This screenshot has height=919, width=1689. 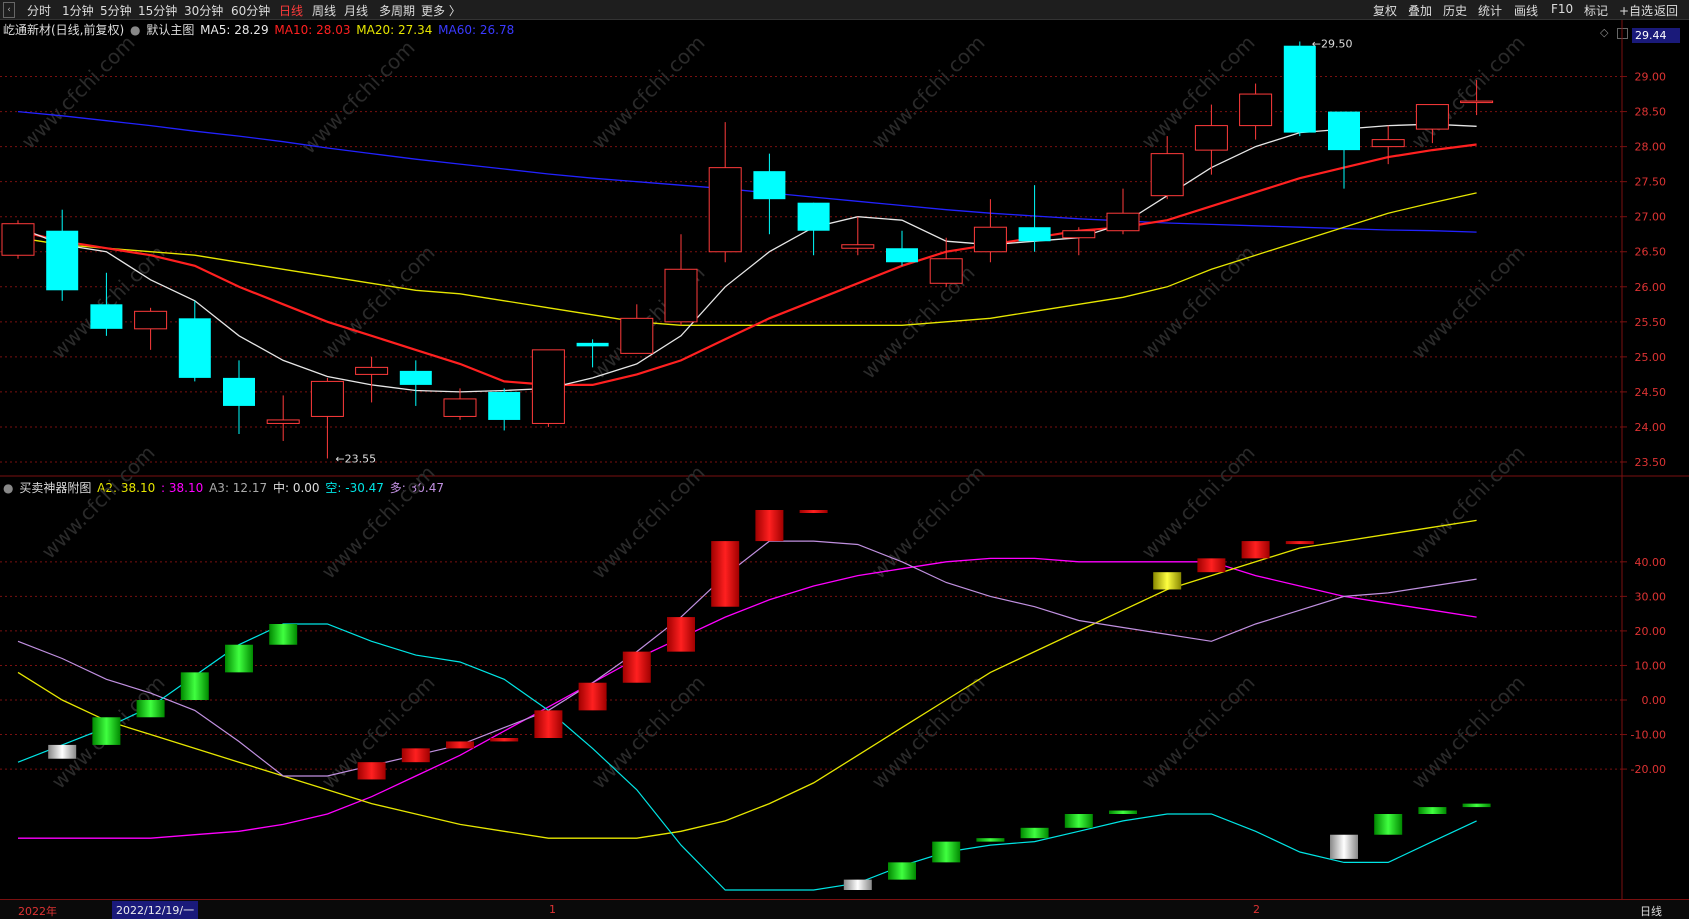 I want to click on price-tick-label: 24.50, so click(x=1651, y=392).